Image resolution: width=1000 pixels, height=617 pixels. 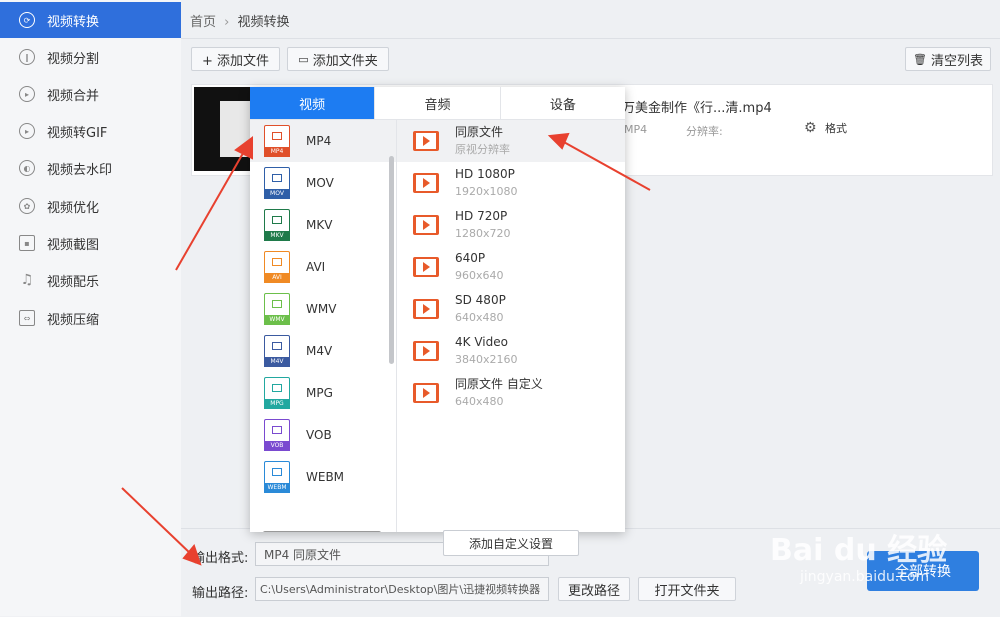 What do you see at coordinates (277, 351) in the screenshot?
I see `m4v-file-icon: M4V` at bounding box center [277, 351].